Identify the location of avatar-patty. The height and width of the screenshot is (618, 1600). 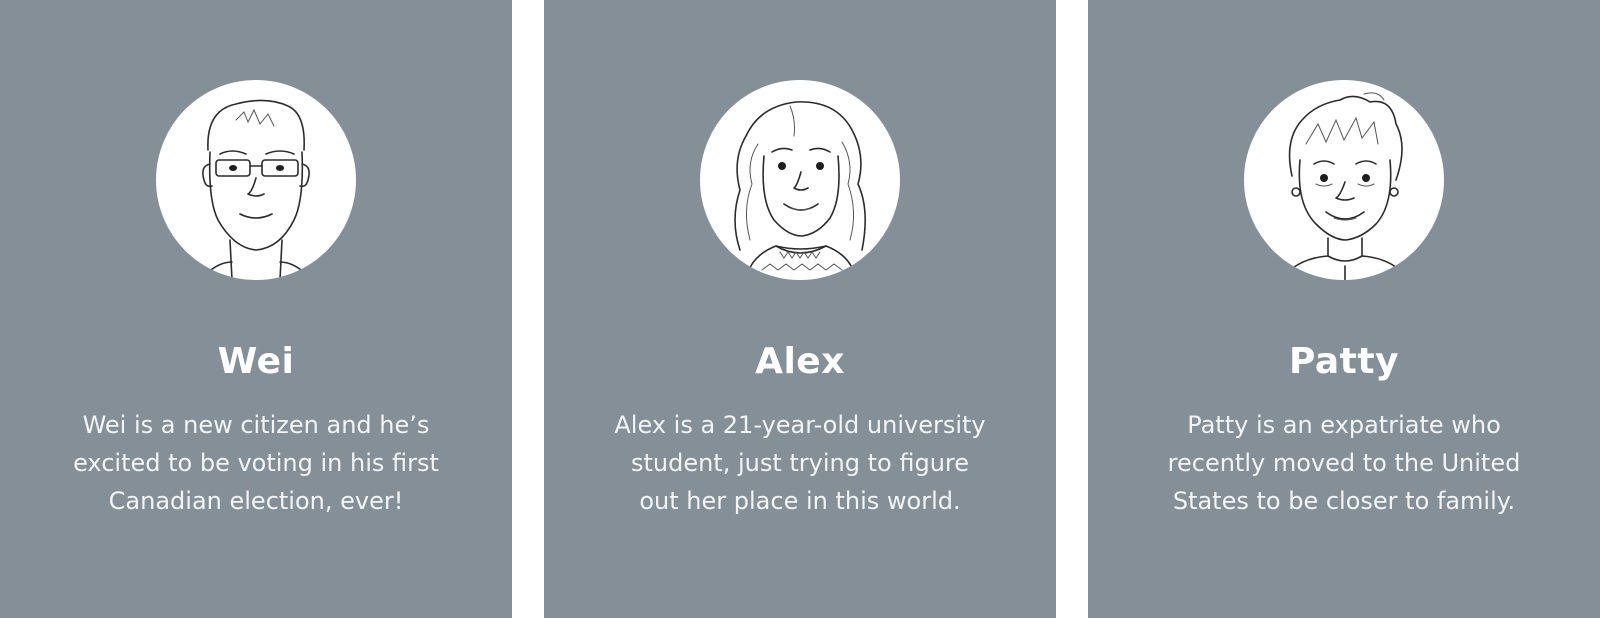
(1344, 180).